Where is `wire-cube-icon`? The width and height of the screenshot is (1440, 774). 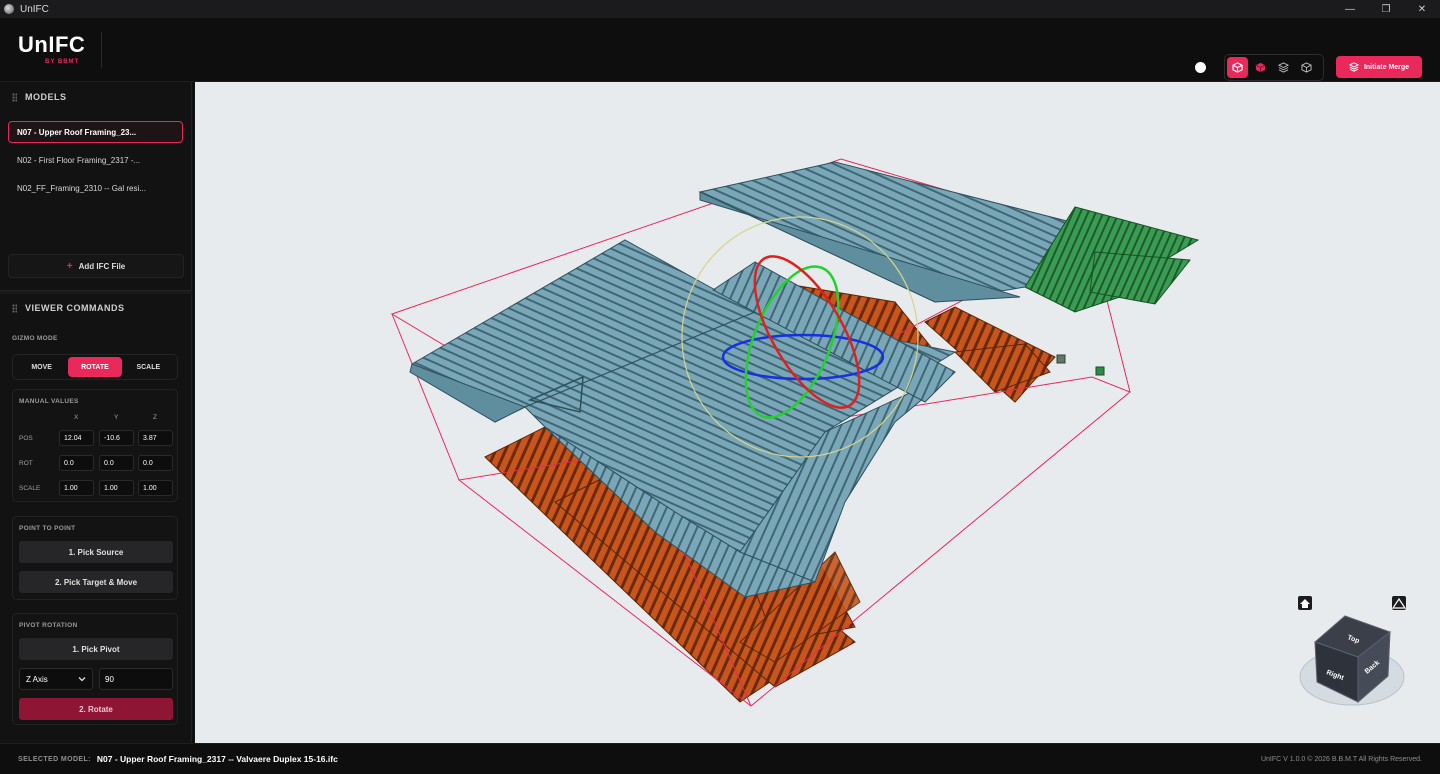 wire-cube-icon is located at coordinates (1306, 67).